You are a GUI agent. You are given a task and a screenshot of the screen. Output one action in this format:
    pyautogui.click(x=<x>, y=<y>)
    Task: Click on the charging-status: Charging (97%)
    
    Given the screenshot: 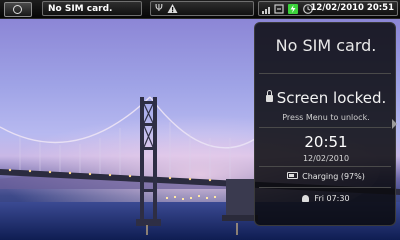 What is the action you would take?
    pyautogui.click(x=326, y=176)
    